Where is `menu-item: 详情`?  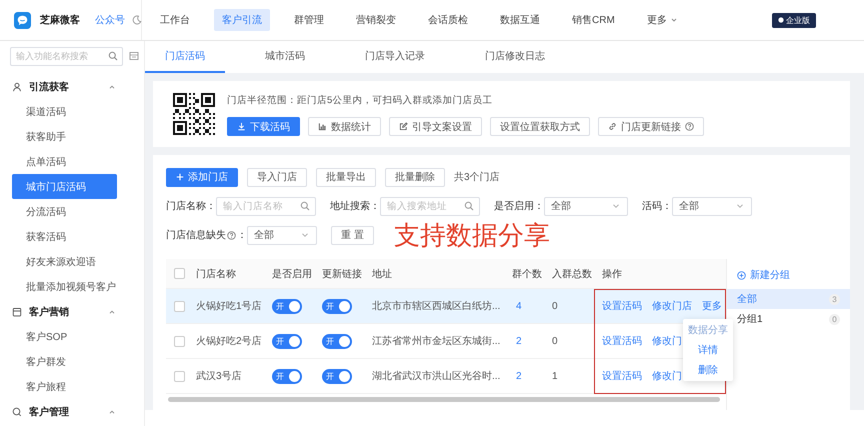 menu-item: 详情 is located at coordinates (708, 350).